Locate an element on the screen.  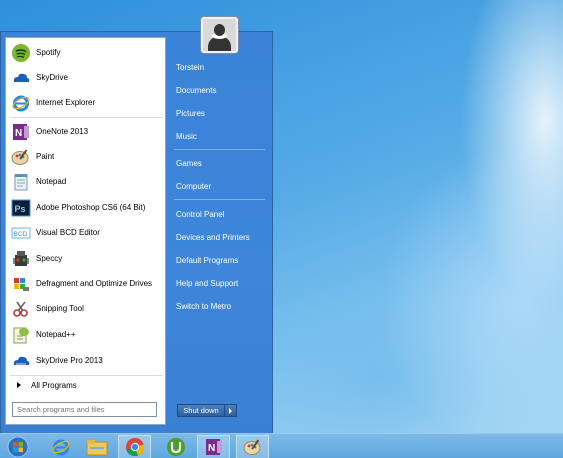
shutdown-options-button is located at coordinates (230, 410).